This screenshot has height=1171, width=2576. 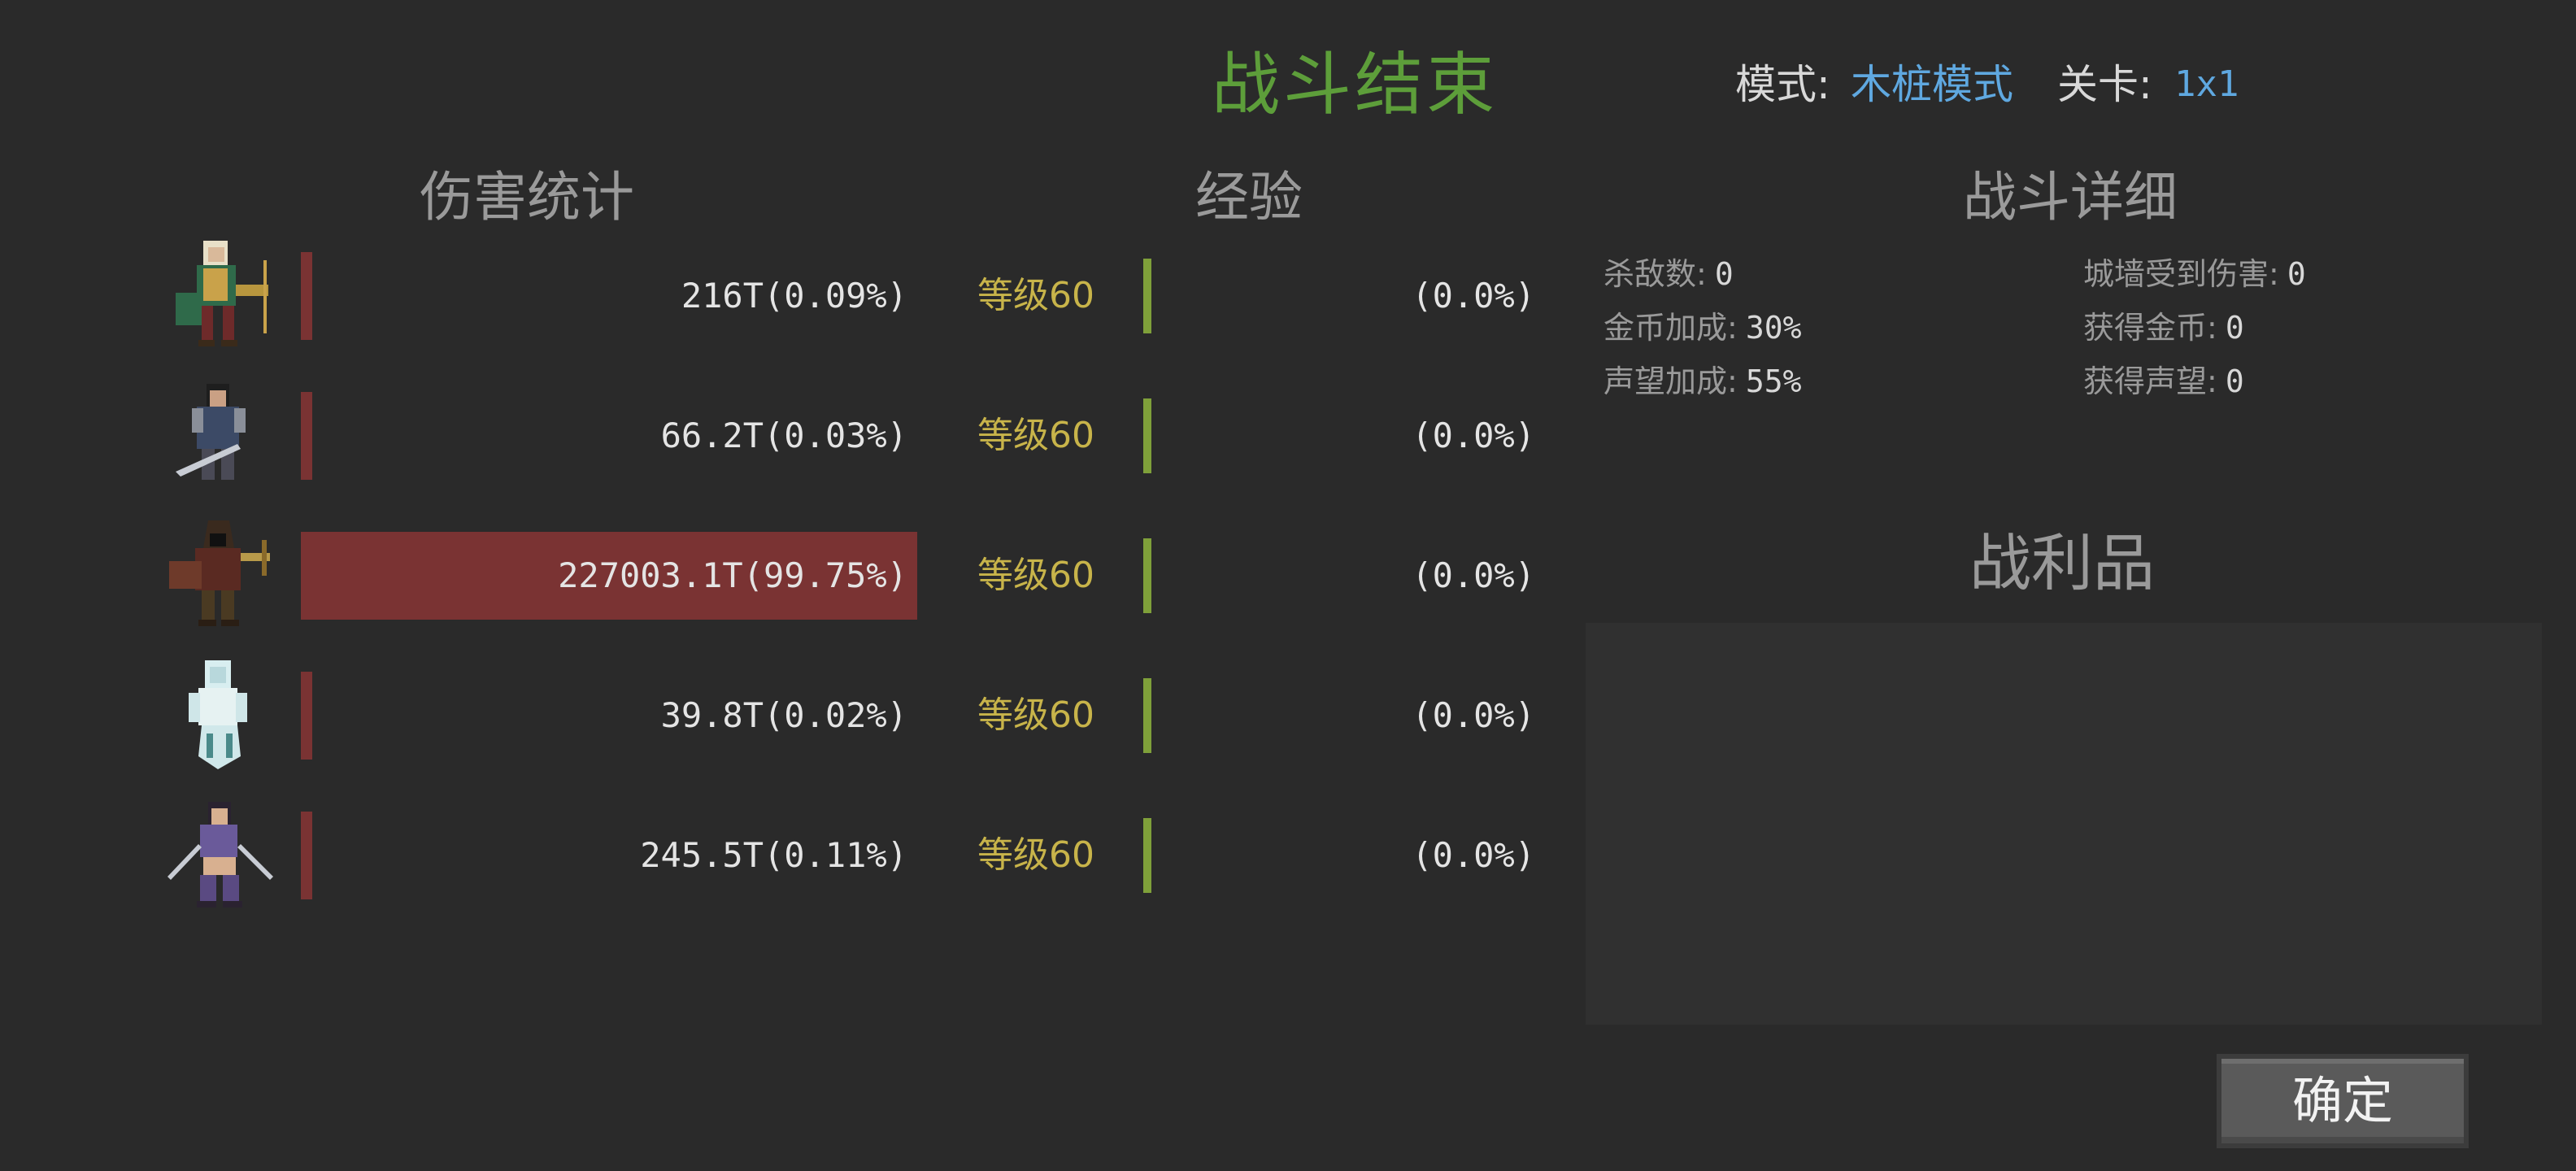 I want to click on hero-row: 66.2T(0.03%) 等级60 (0.0%), so click(x=854, y=439).